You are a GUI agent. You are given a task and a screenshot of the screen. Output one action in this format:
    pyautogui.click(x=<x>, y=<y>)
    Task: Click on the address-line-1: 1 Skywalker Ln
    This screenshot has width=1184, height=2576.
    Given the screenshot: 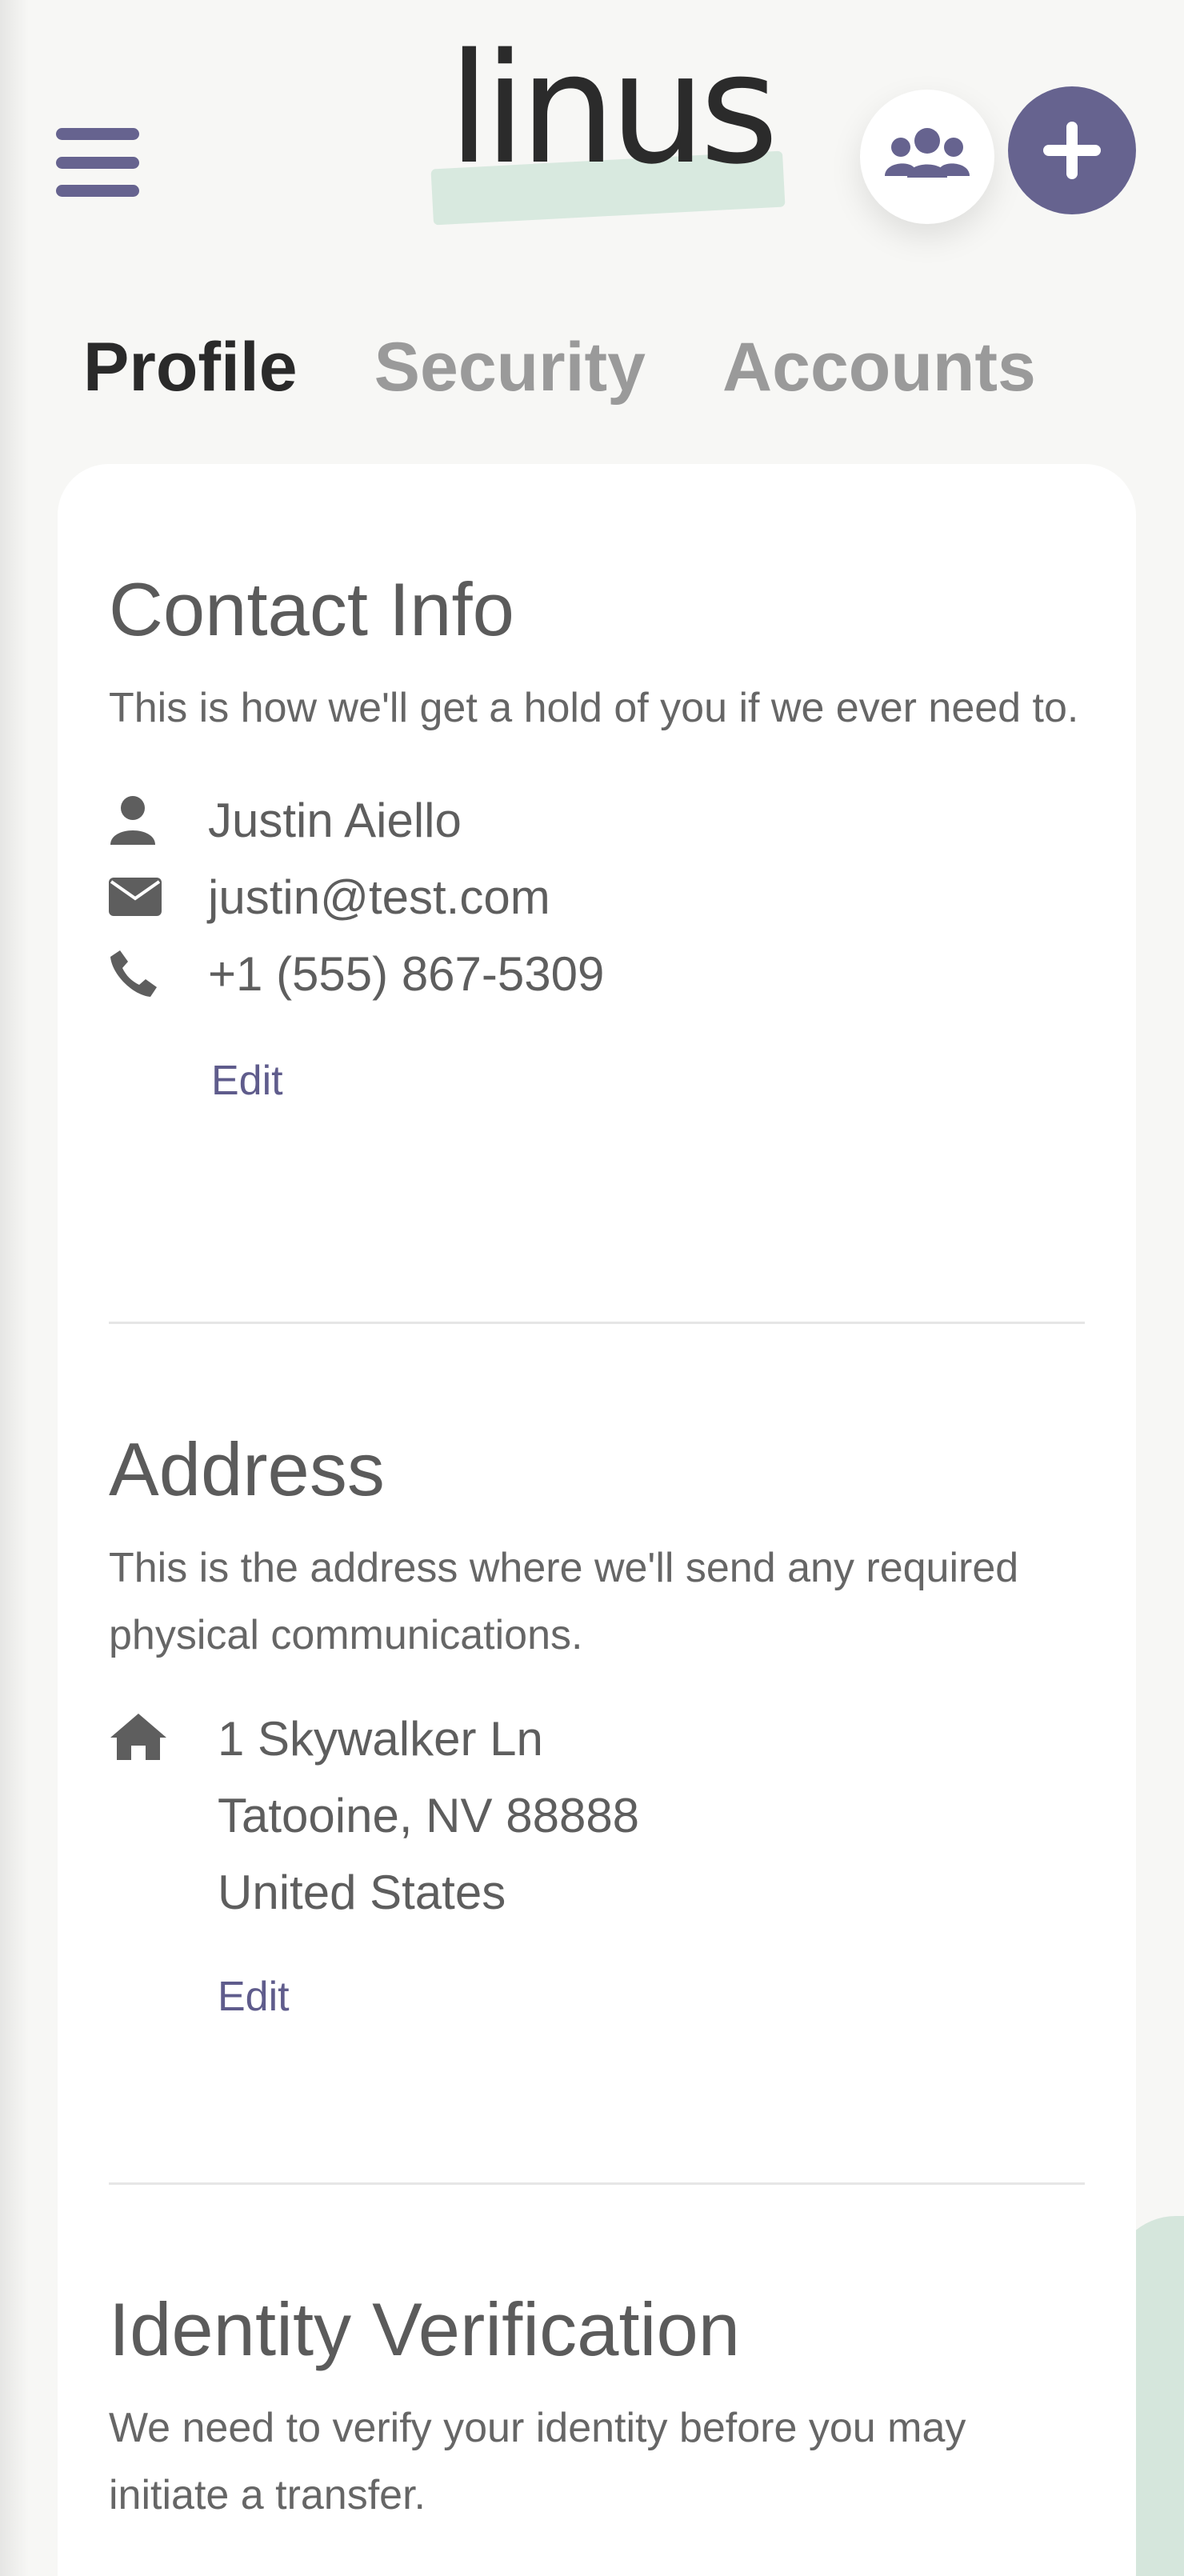 What is the action you would take?
    pyautogui.click(x=380, y=1739)
    